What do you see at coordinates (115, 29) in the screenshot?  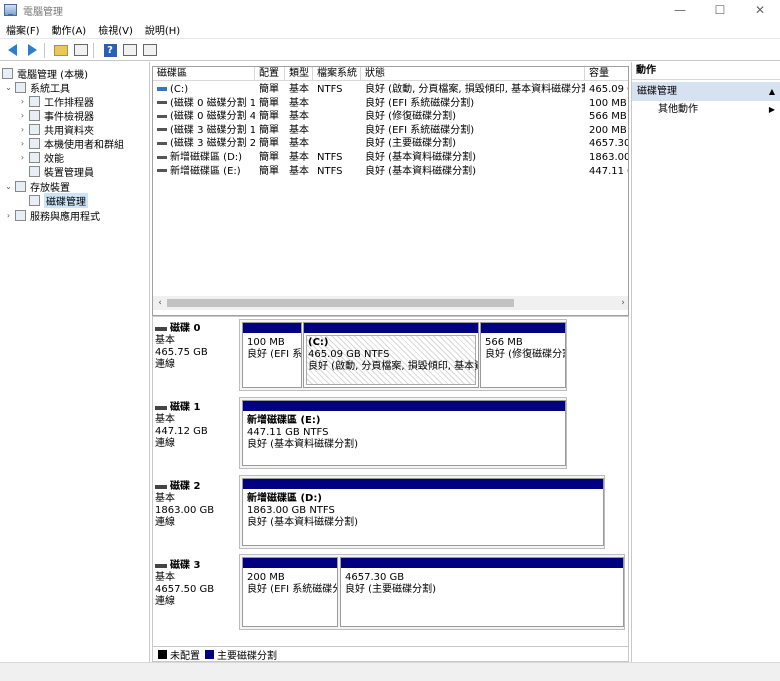 I see `menu-view: 檢視(V)` at bounding box center [115, 29].